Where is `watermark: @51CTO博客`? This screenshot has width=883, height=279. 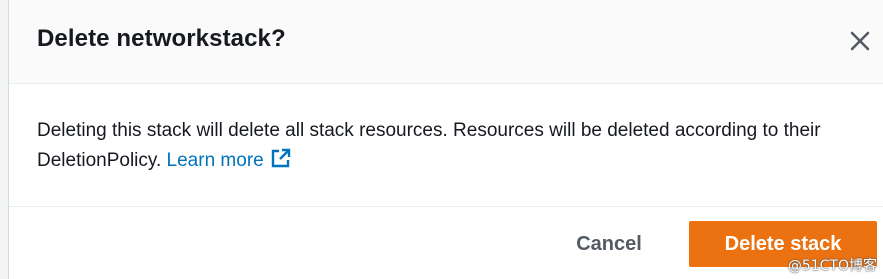 watermark: @51CTO博客 is located at coordinates (832, 266).